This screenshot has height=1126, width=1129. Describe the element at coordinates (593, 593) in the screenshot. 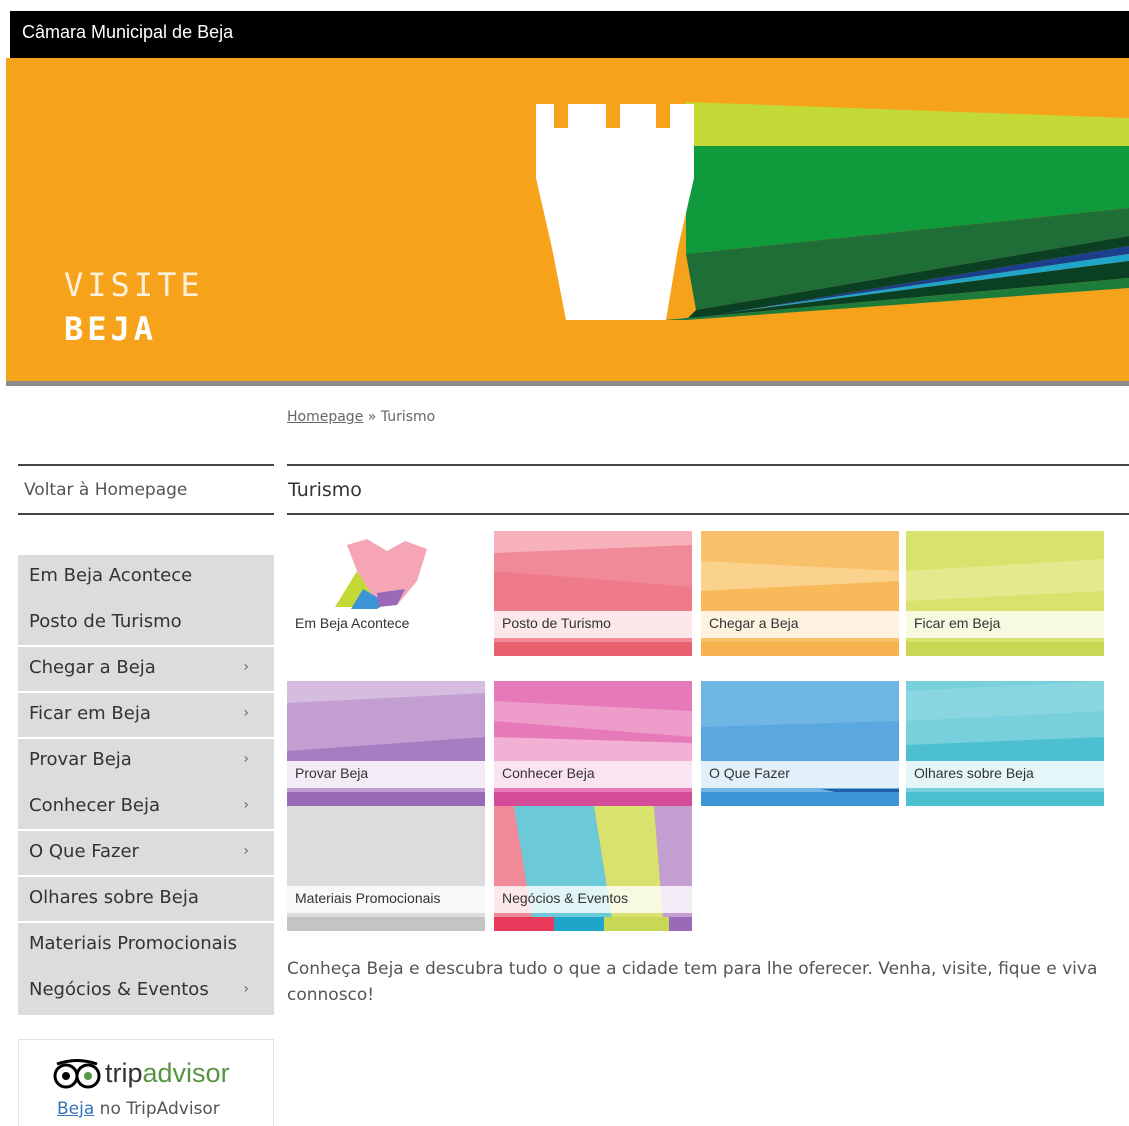

I see `tile-posto-de-turismo: Posto de Turismo` at that location.